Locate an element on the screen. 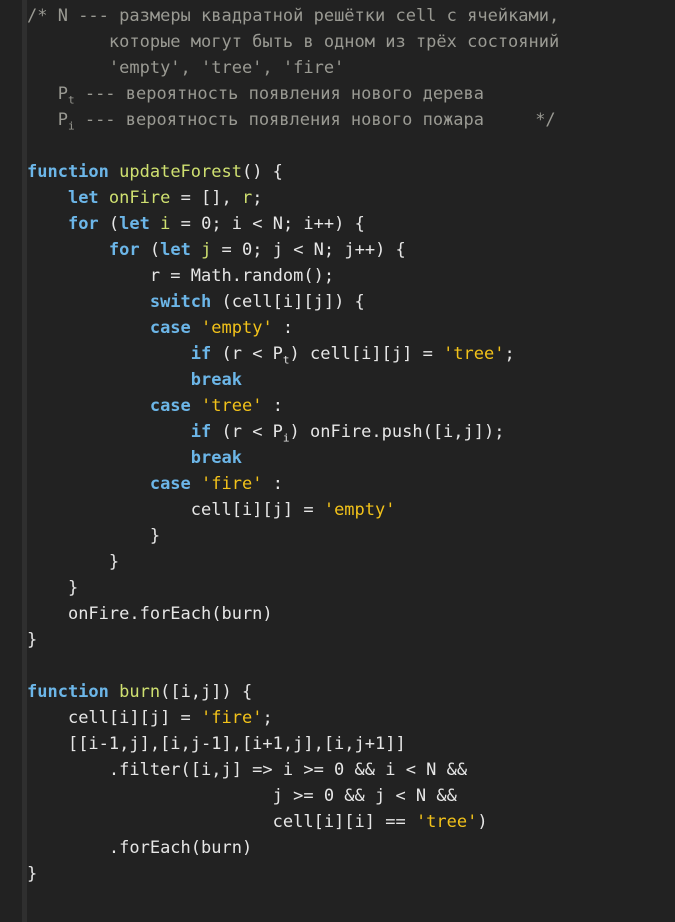 The image size is (675, 922). for-j-rest: = 0; j < N; j++) { is located at coordinates (308, 250).